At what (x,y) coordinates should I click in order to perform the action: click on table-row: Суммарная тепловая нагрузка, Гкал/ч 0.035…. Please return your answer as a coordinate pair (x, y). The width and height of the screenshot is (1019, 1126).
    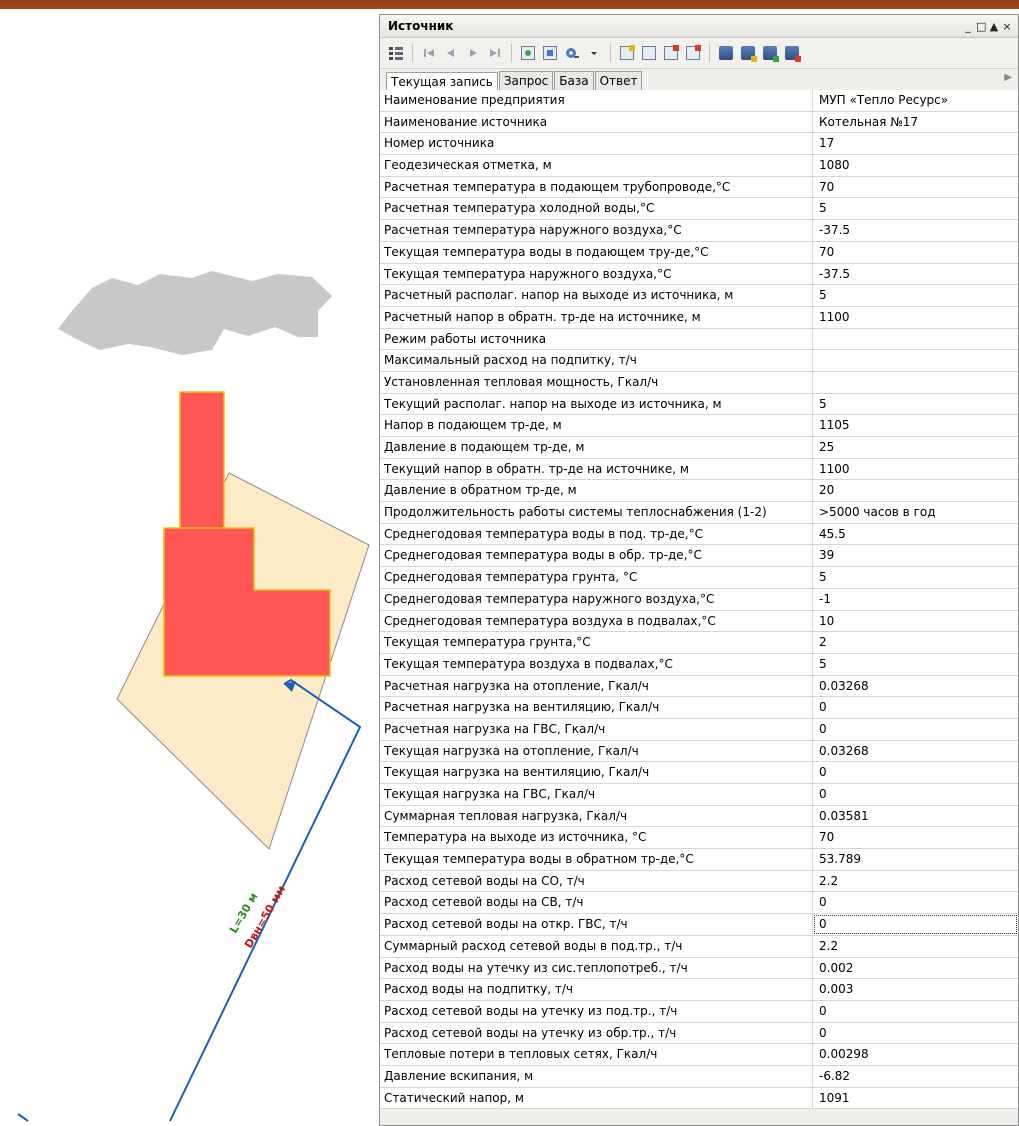
    Looking at the image, I should click on (699, 816).